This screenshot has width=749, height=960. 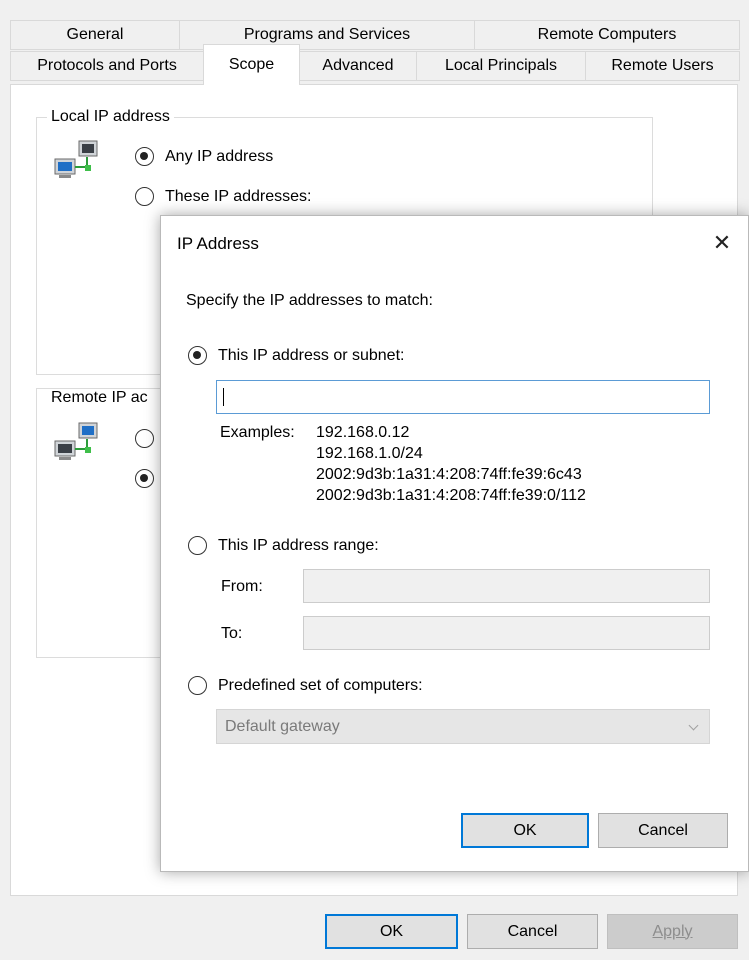 I want to click on cancel-button: Cancel, so click(x=532, y=931).